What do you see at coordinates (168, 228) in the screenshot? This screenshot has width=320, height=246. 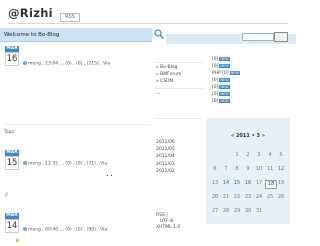 I see `xhtml-text: XHTML 1.0` at bounding box center [168, 228].